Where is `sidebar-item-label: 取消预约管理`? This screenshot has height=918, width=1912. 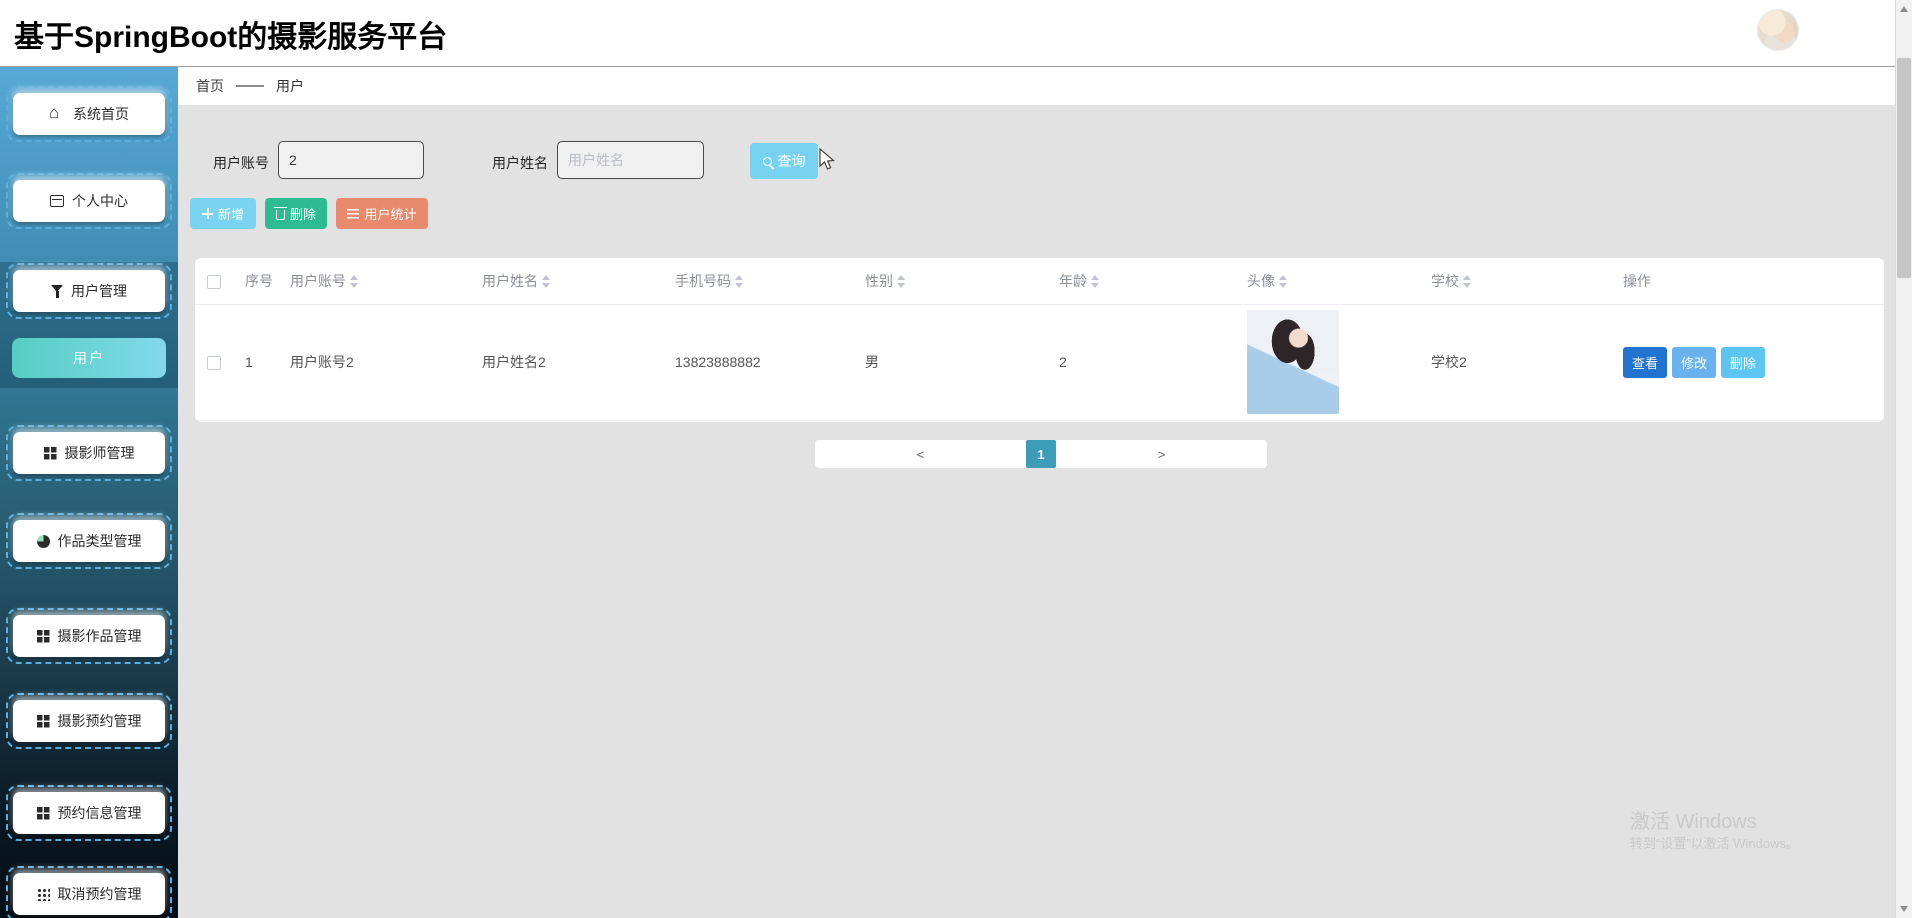 sidebar-item-label: 取消预约管理 is located at coordinates (99, 894).